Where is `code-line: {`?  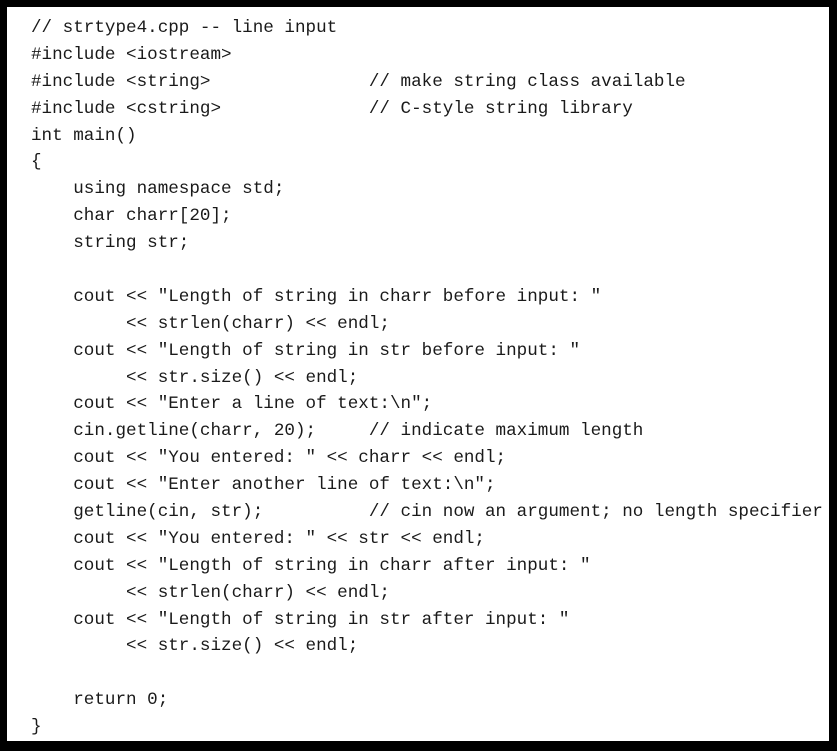
code-line: { is located at coordinates (36, 162).